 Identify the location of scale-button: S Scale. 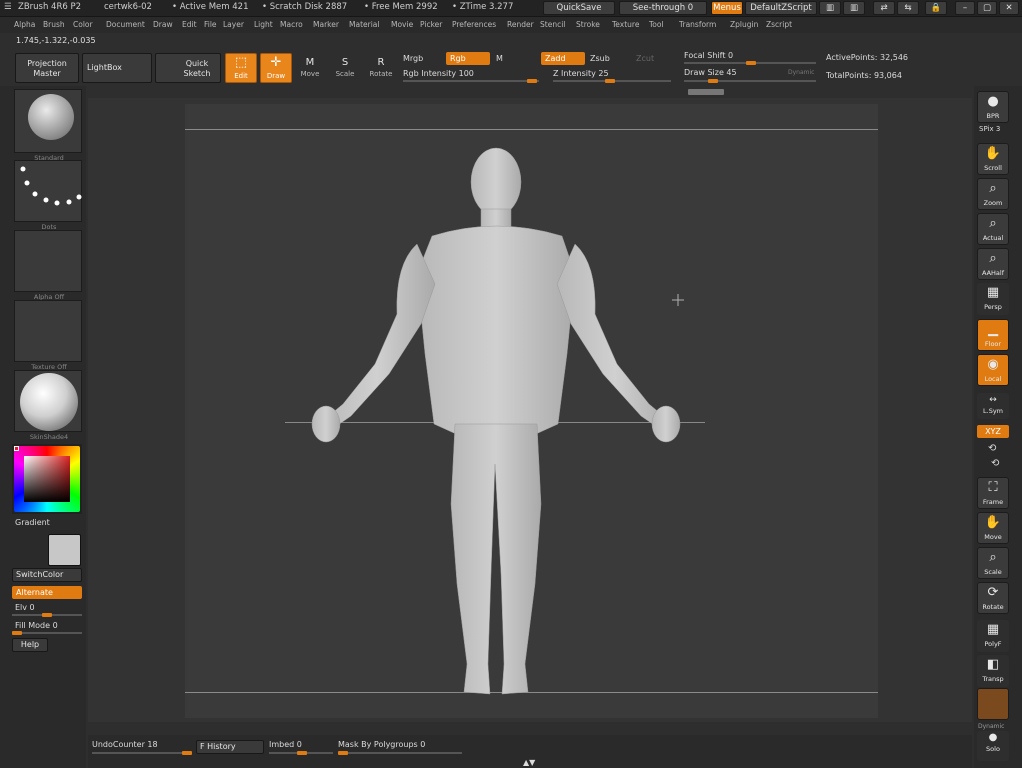
(345, 68).